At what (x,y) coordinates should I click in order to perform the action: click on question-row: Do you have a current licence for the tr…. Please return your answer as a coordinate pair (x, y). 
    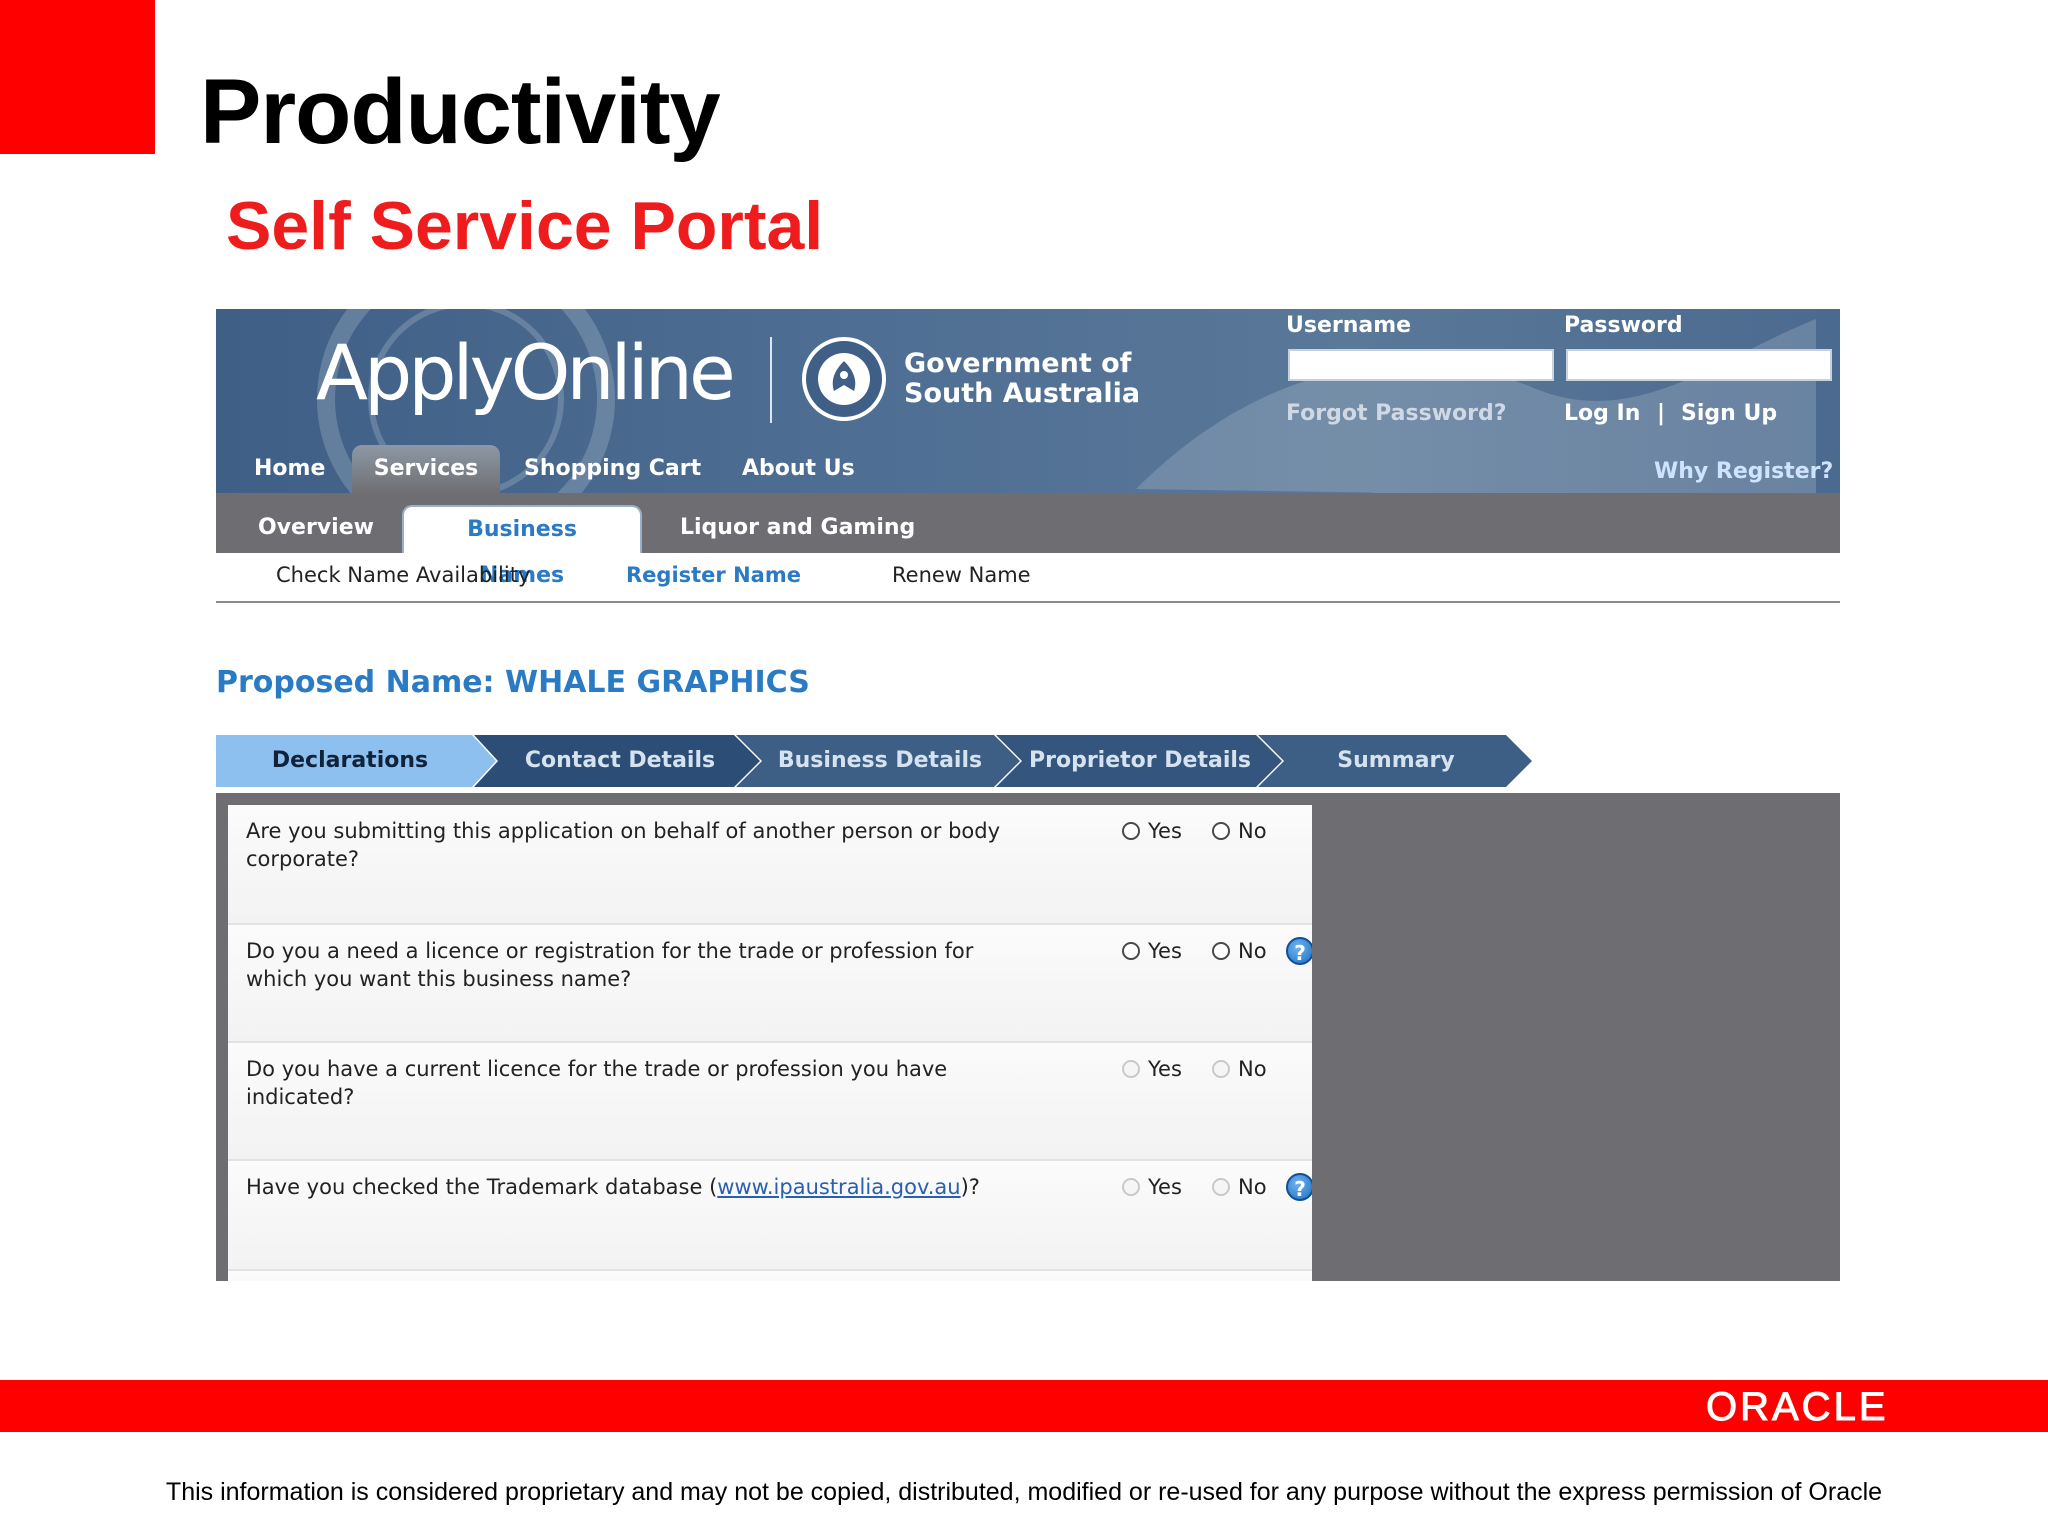
    Looking at the image, I should click on (770, 1101).